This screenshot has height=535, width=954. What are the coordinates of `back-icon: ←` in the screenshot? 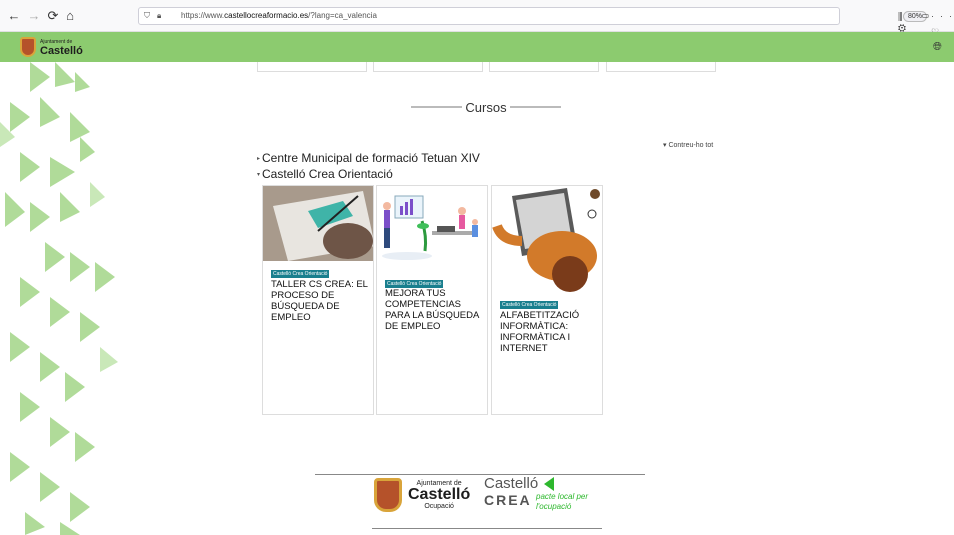 It's located at (14, 16).